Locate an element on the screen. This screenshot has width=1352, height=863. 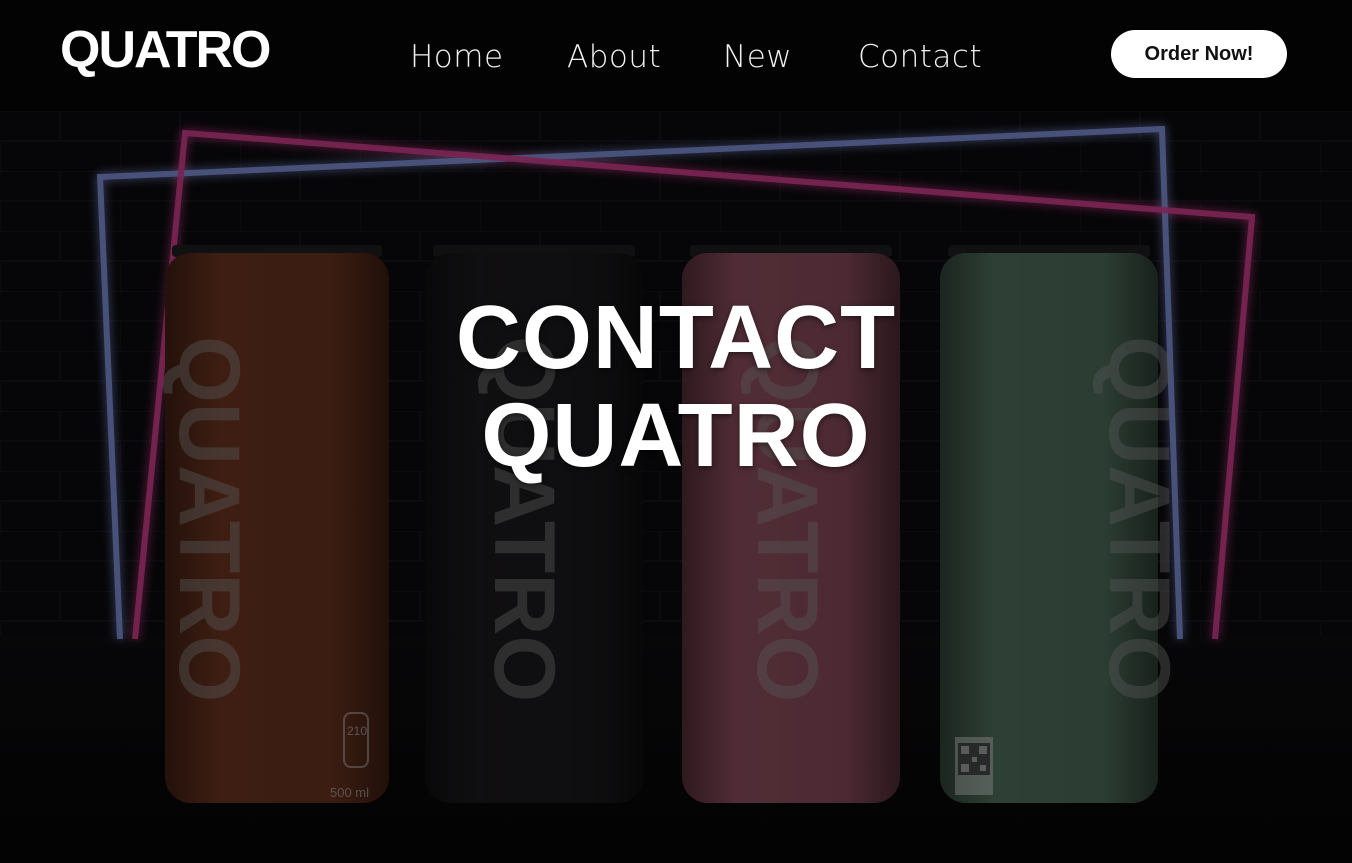
order-now-button: Order Now! is located at coordinates (1199, 54).